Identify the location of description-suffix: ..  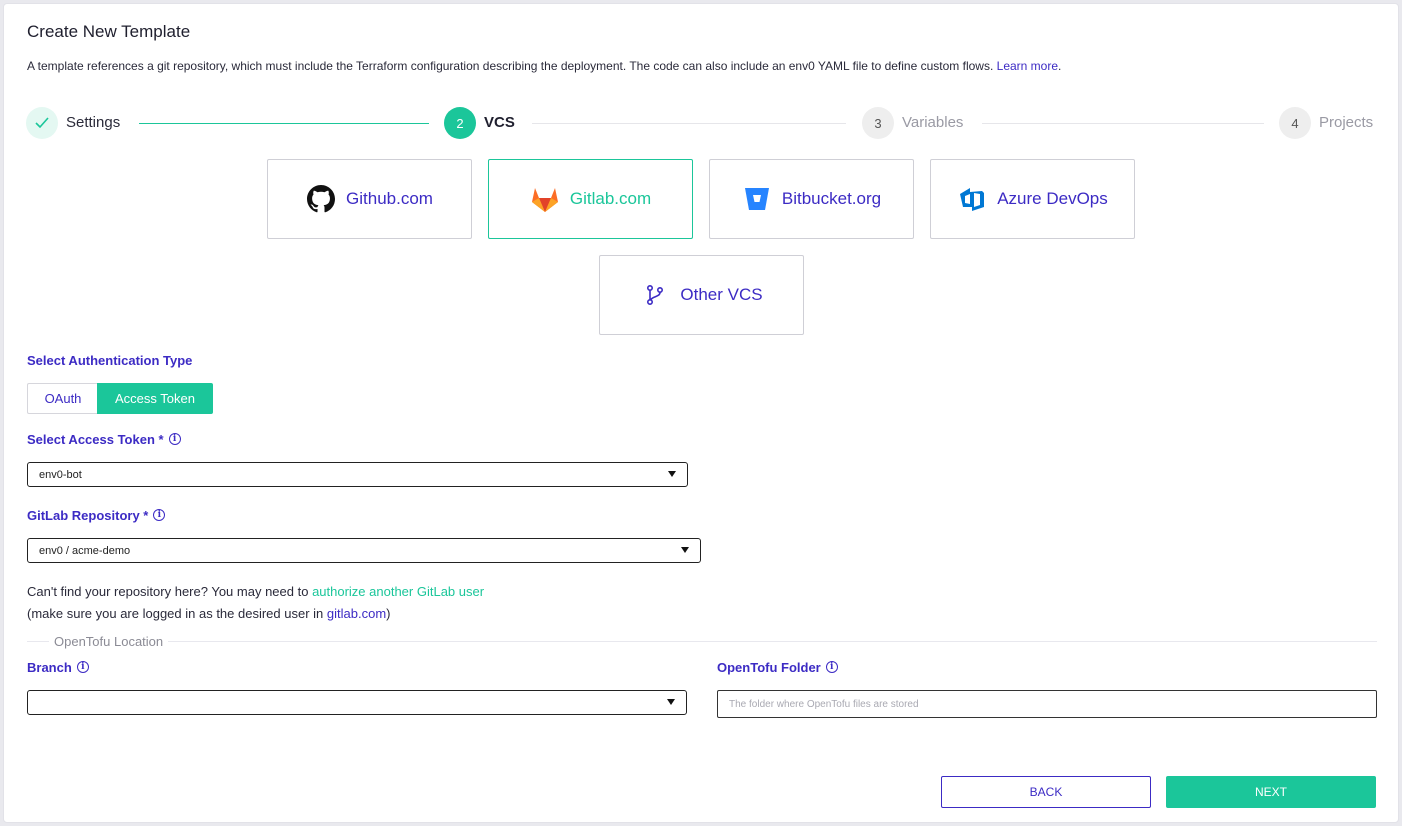
(1060, 66).